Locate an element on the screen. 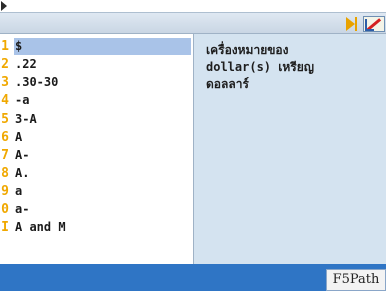 The image size is (386, 291). list-item: 3 .30-30 is located at coordinates (96, 82).